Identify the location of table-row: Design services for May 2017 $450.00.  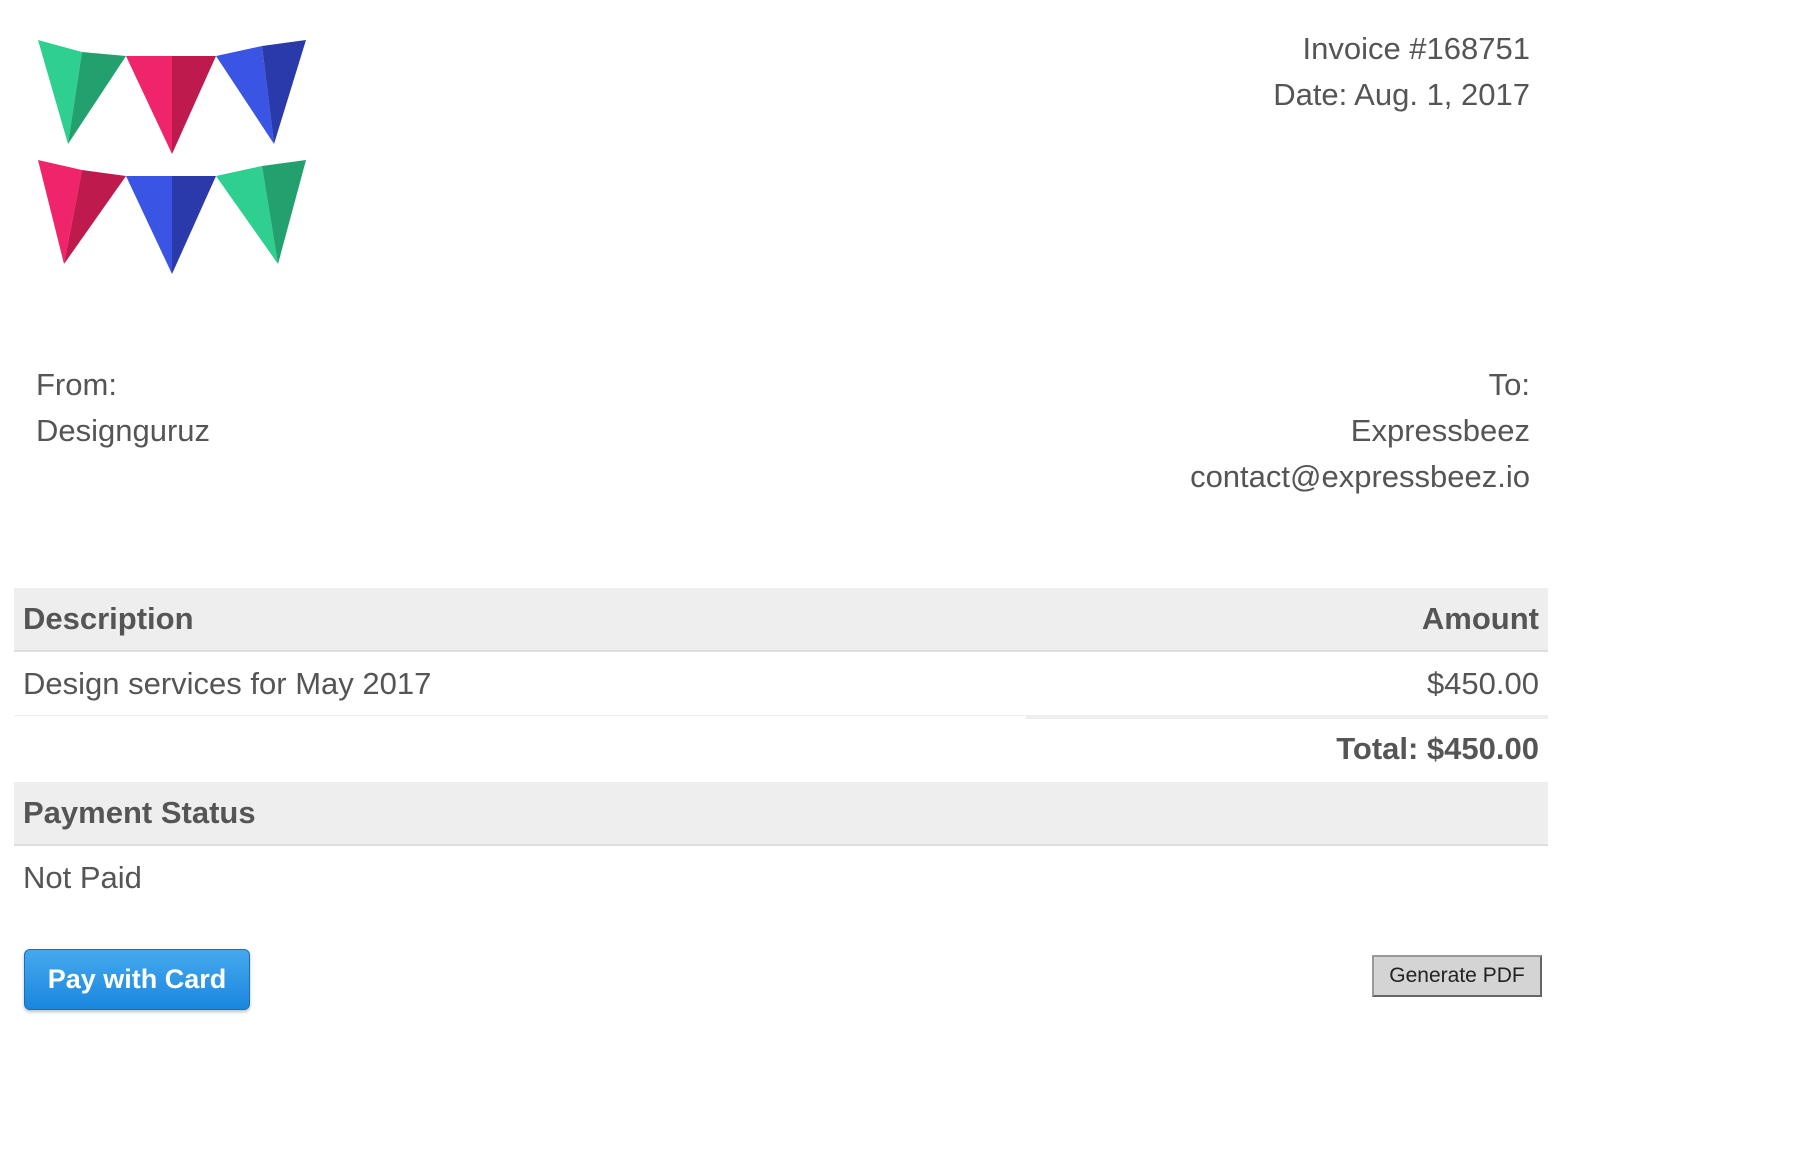
(781, 684).